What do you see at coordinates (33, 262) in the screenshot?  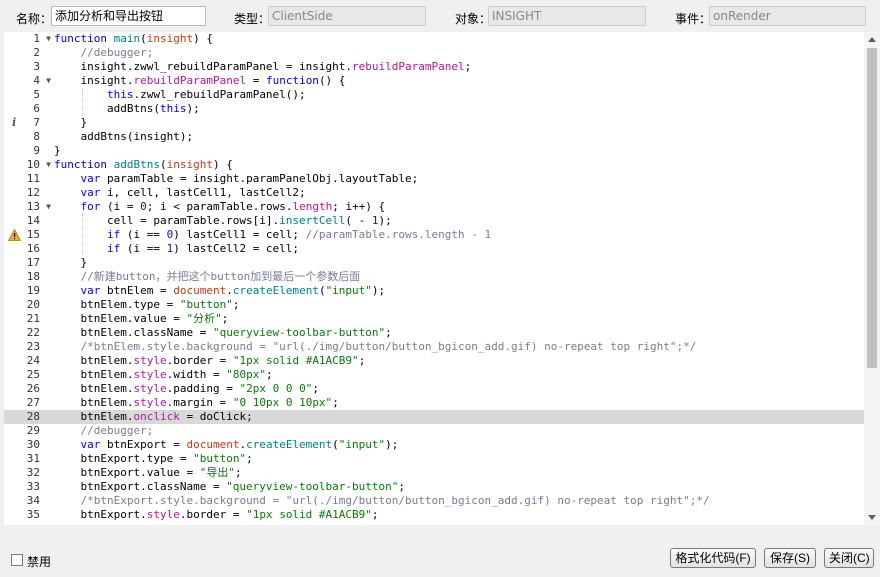 I see `line-number: 17` at bounding box center [33, 262].